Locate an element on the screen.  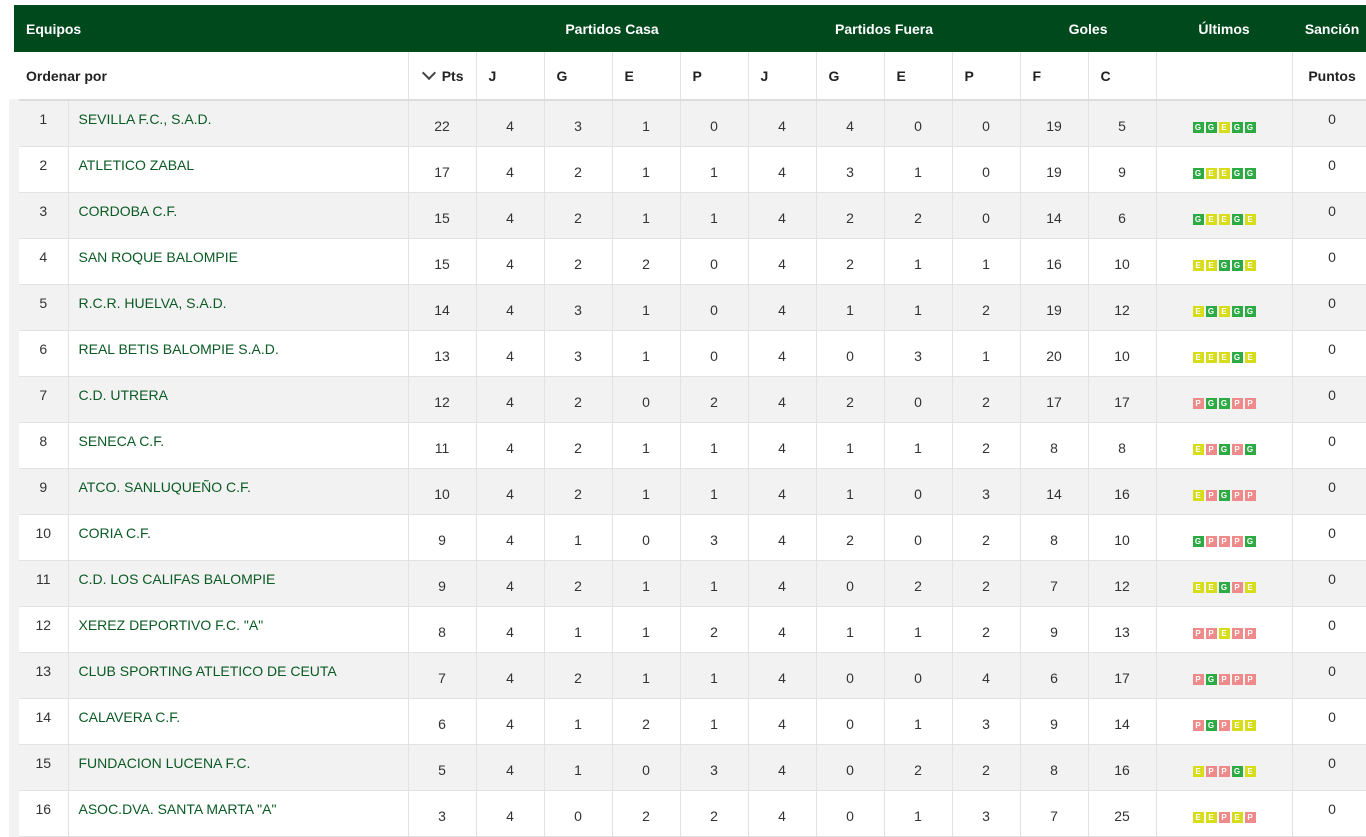
stat-ag-cell: 2 is located at coordinates (850, 261).